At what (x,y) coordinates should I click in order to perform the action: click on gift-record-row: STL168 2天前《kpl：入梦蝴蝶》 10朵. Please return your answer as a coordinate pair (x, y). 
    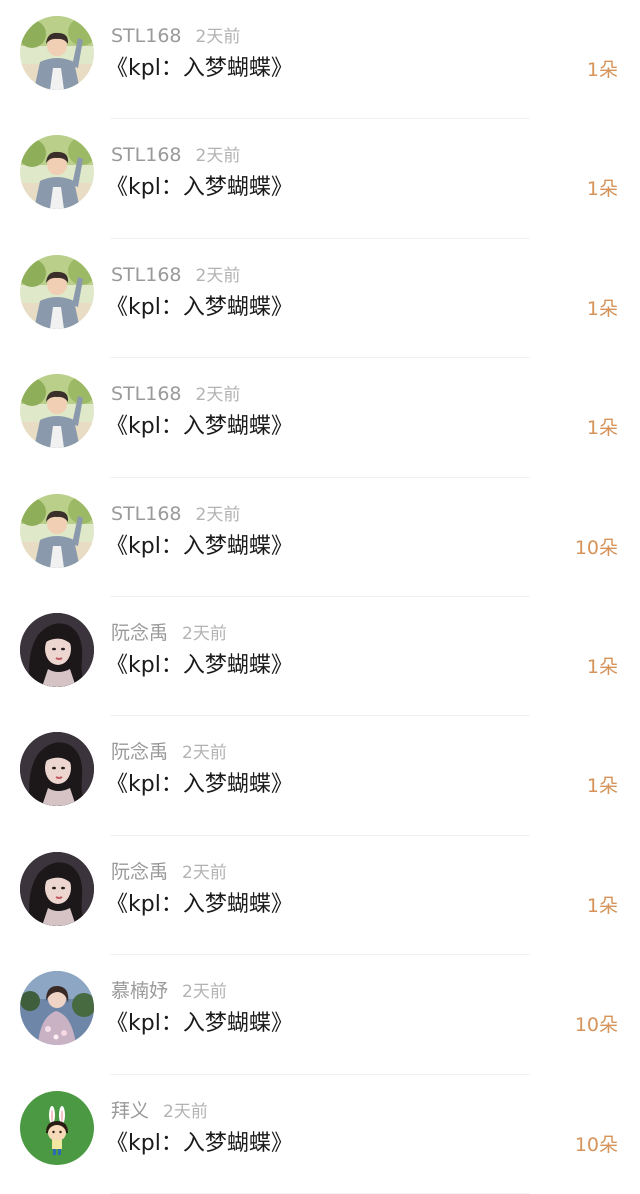
    Looking at the image, I should click on (320, 537).